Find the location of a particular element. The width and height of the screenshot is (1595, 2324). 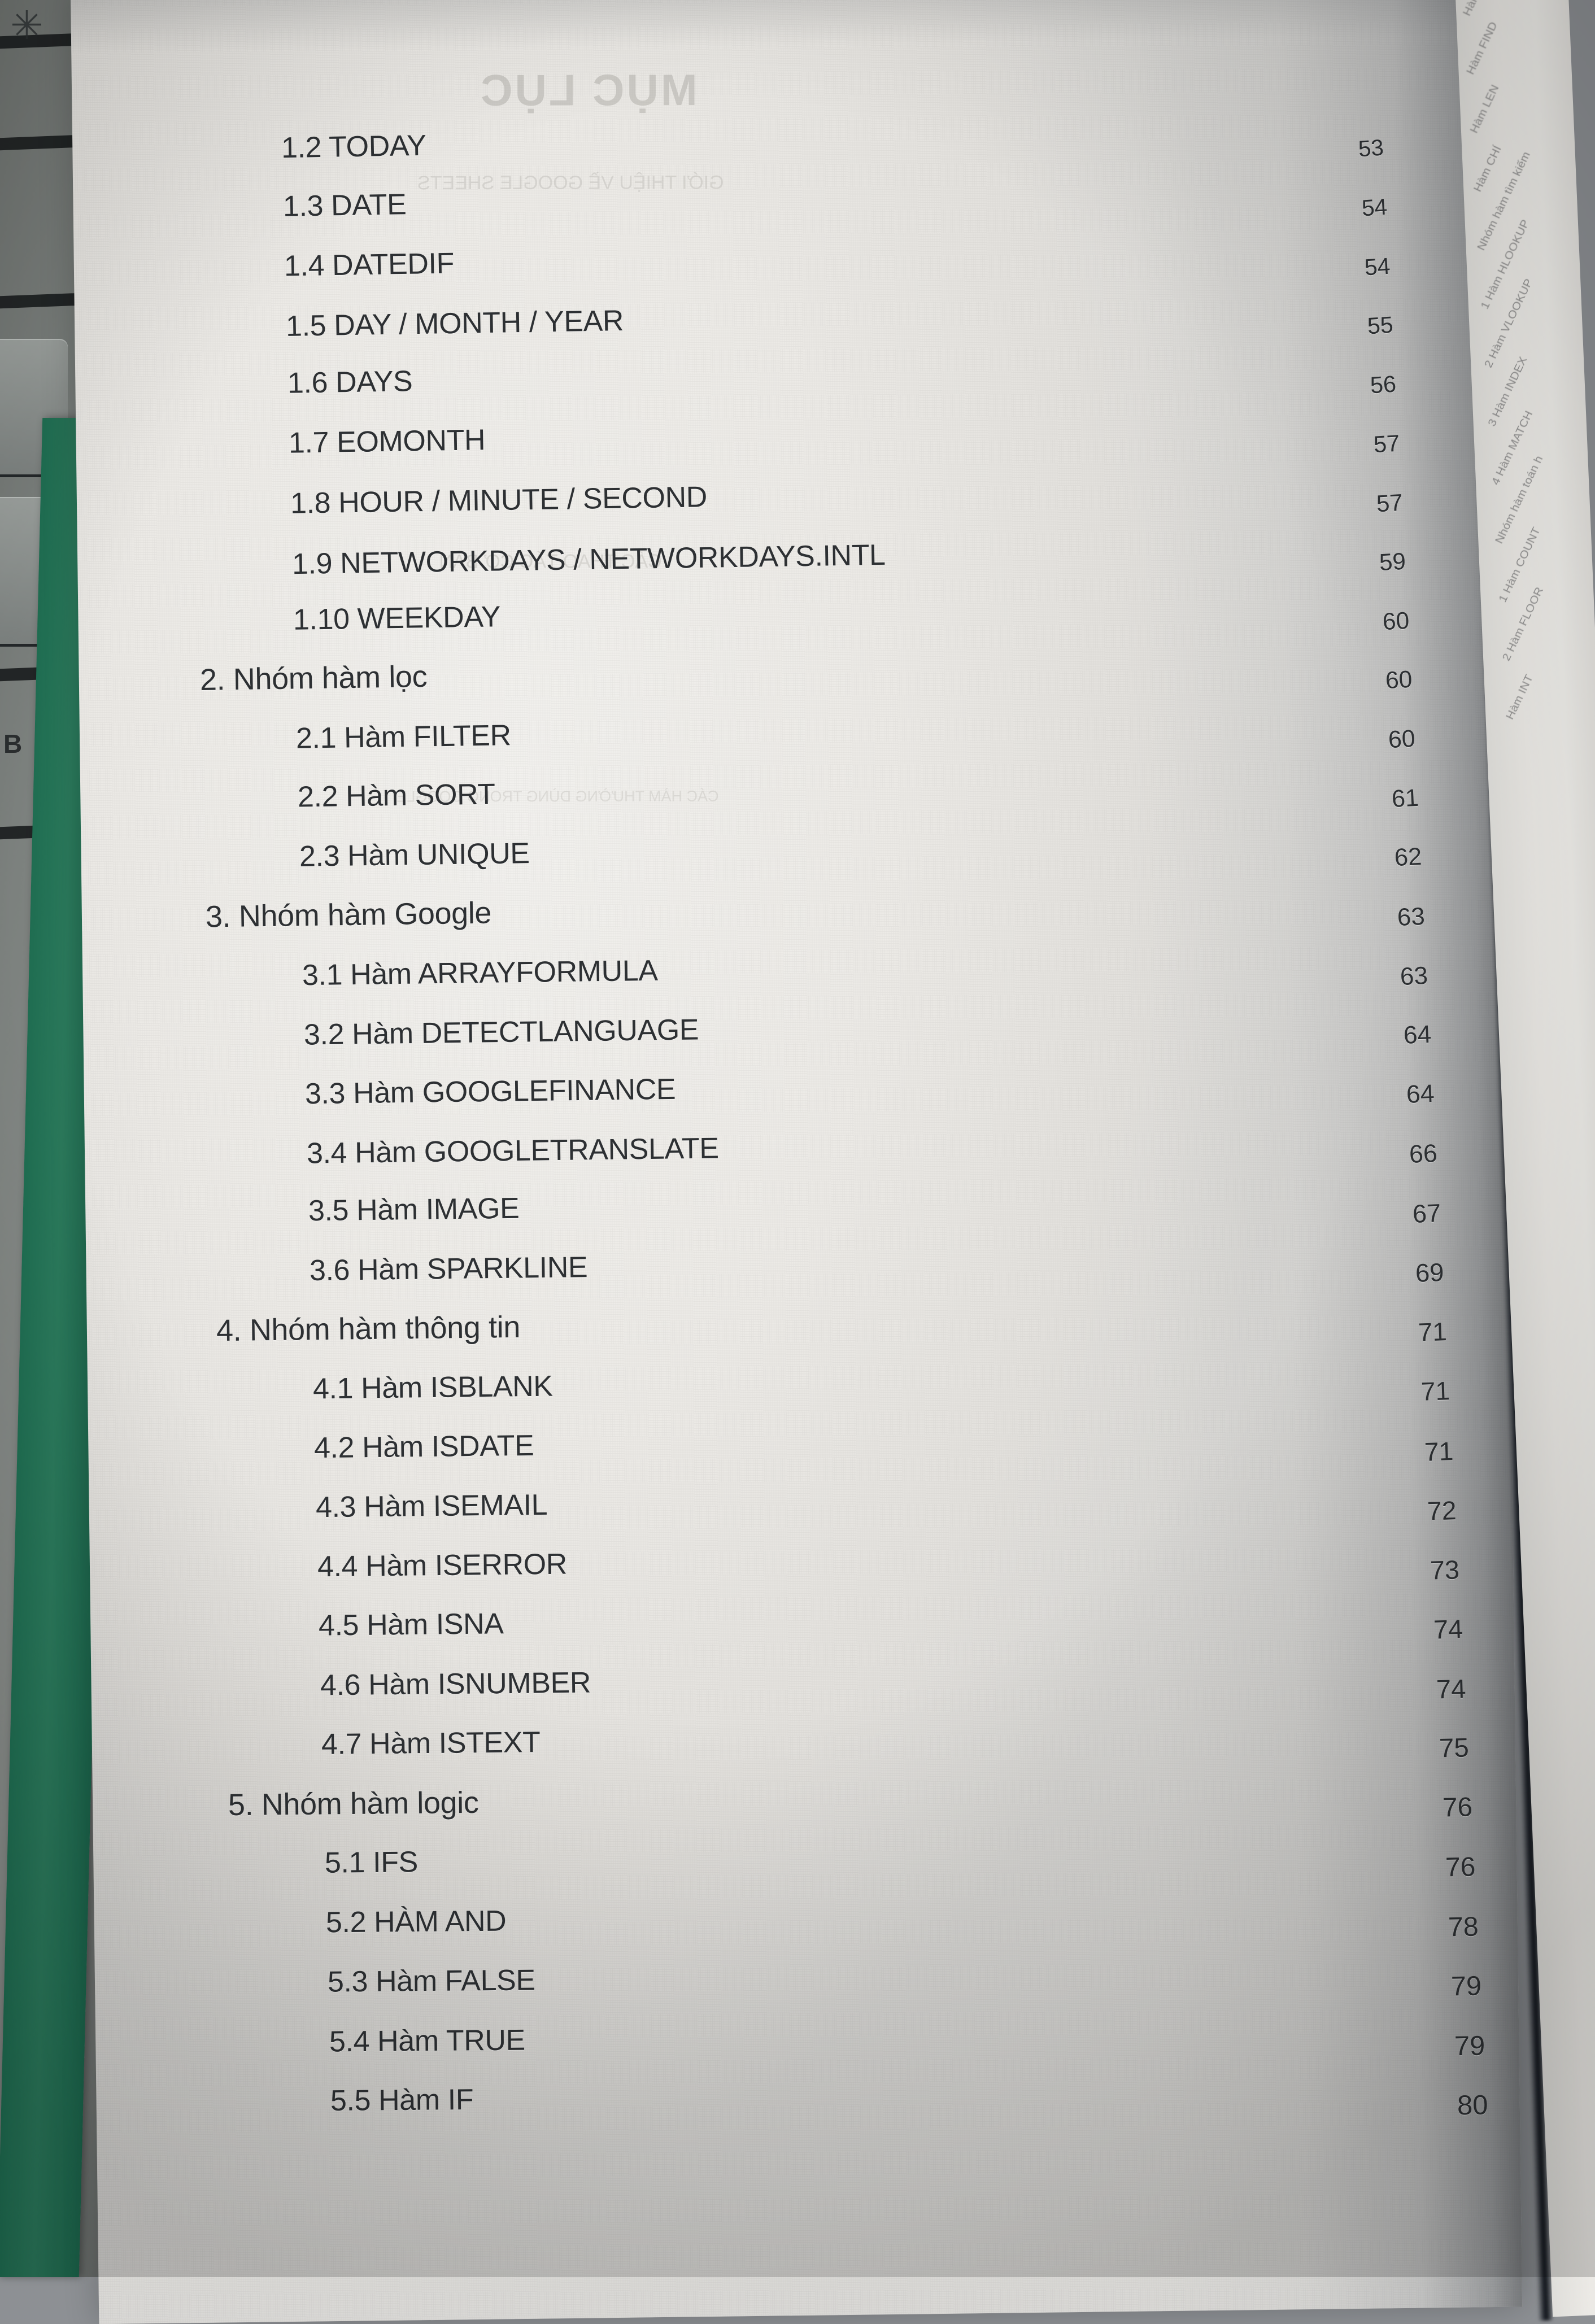

toc-entry: 1.8 HOUR / MINUTE / SECOND is located at coordinates (499, 501).